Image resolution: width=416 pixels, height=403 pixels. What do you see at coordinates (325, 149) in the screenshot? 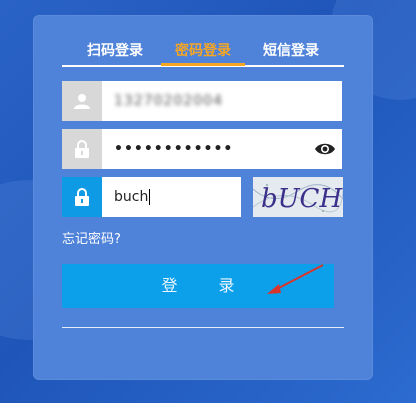
I see `eye-icon` at bounding box center [325, 149].